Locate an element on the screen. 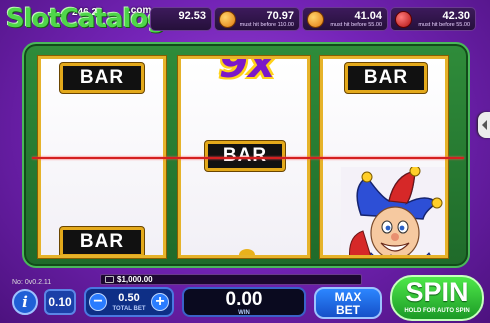 This screenshot has width=490, height=323. wallet-icon is located at coordinates (109, 279).